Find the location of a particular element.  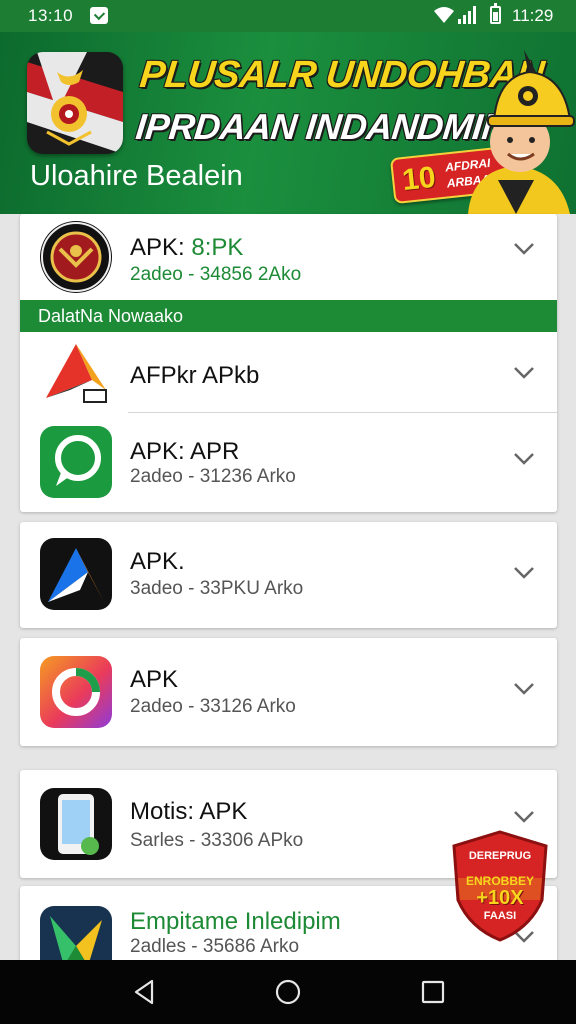

status-bar: 13:10 11:29 is located at coordinates (288, 16).